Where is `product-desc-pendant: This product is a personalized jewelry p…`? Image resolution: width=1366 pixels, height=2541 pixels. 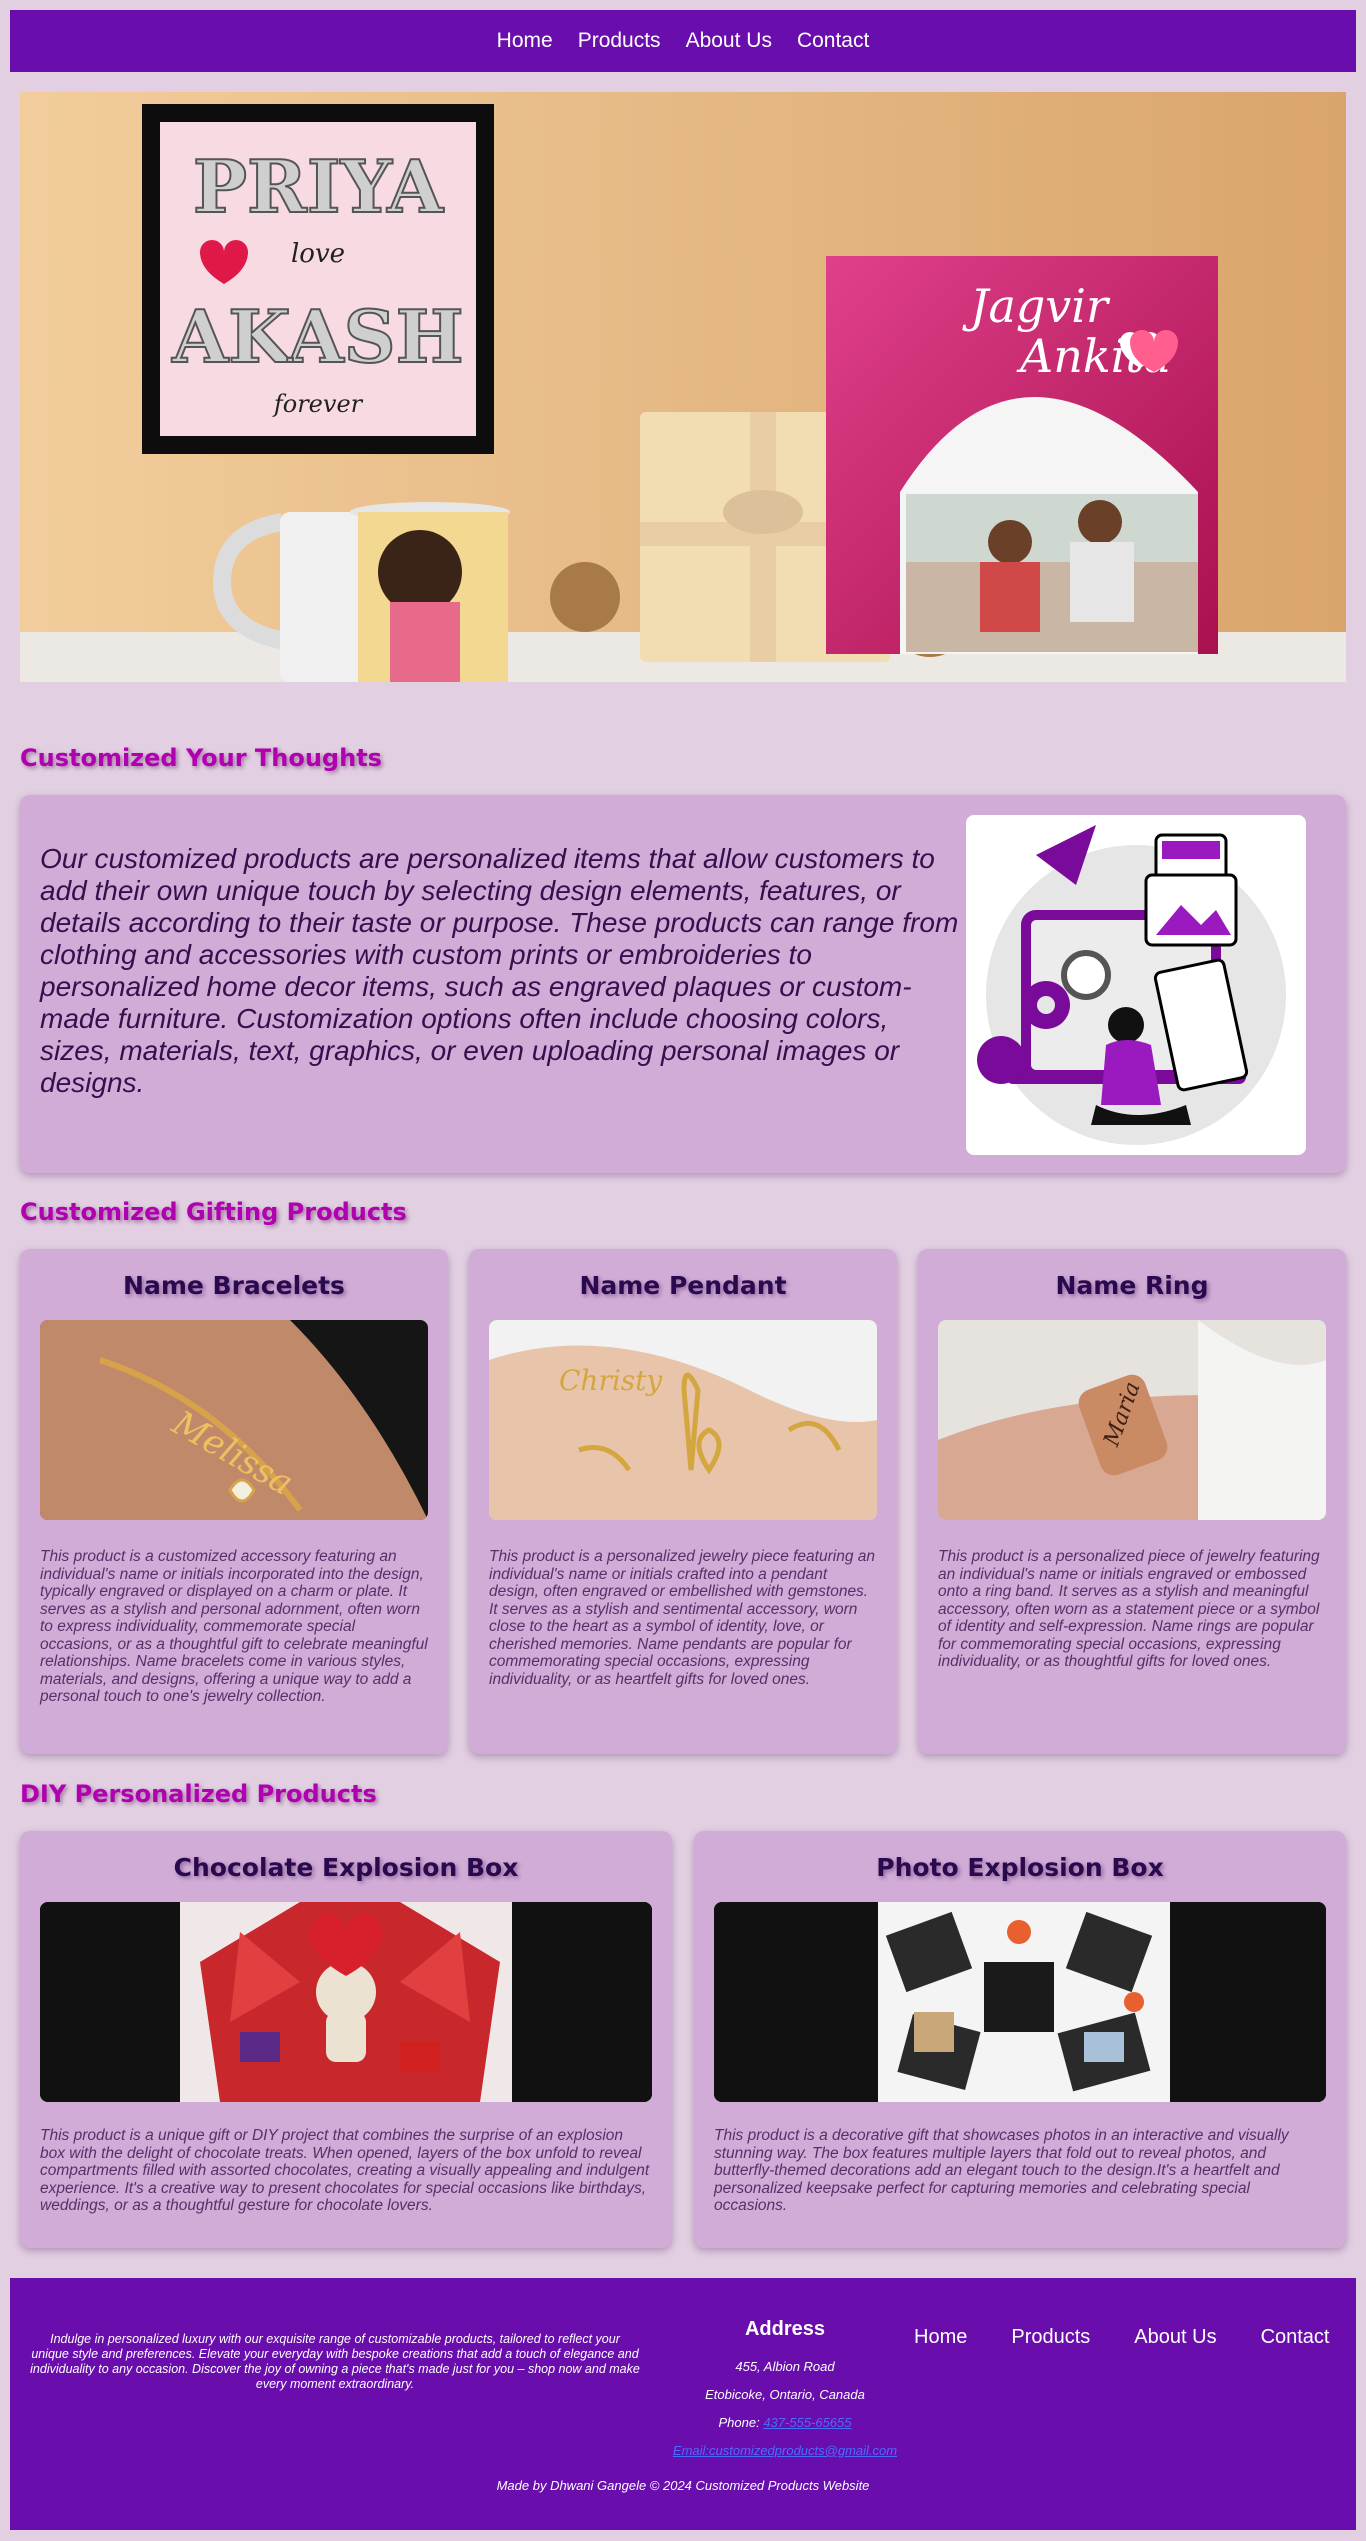 product-desc-pendant: This product is a personalized jewelry p… is located at coordinates (682, 1618).